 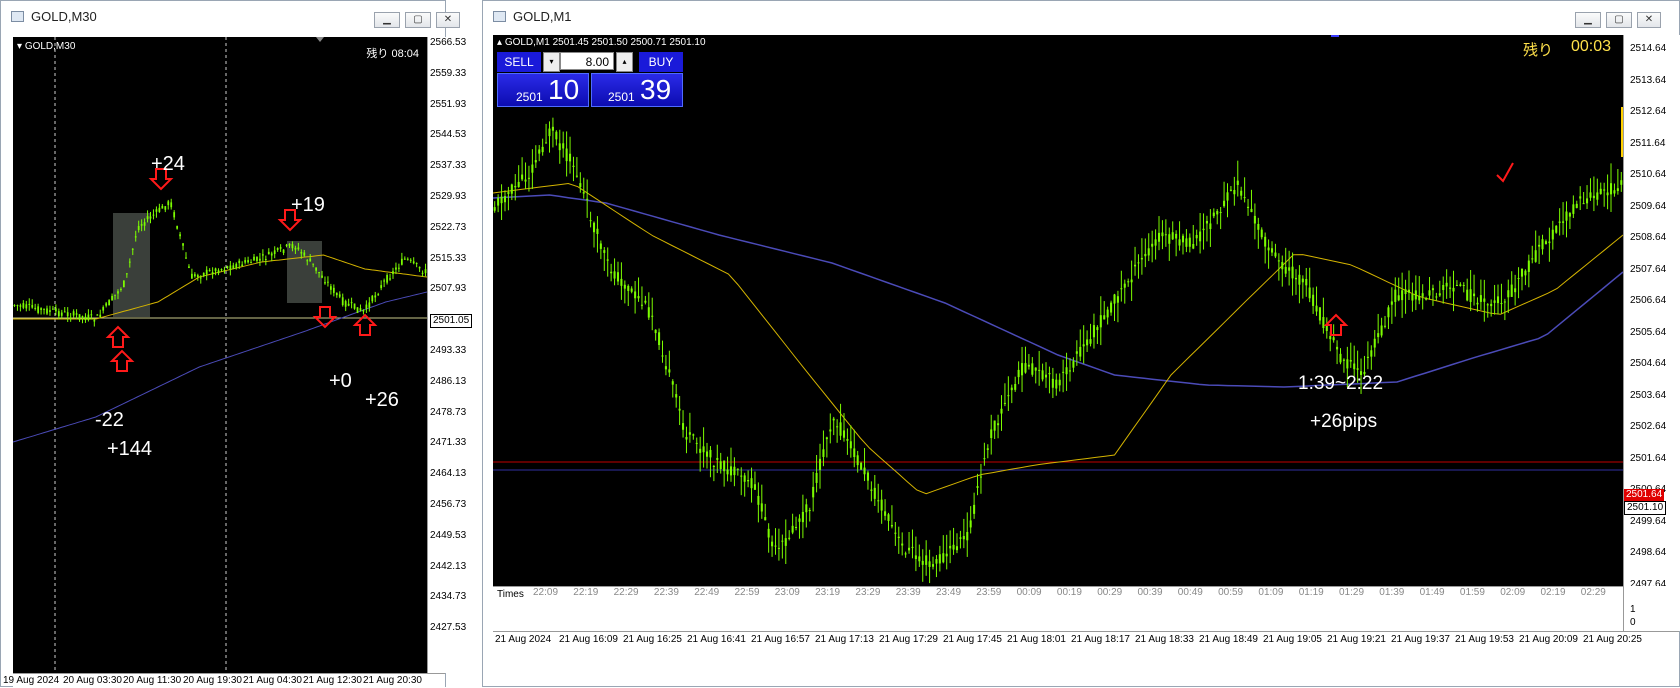 I want to click on price-tick: 2509.64, so click(x=1648, y=206).